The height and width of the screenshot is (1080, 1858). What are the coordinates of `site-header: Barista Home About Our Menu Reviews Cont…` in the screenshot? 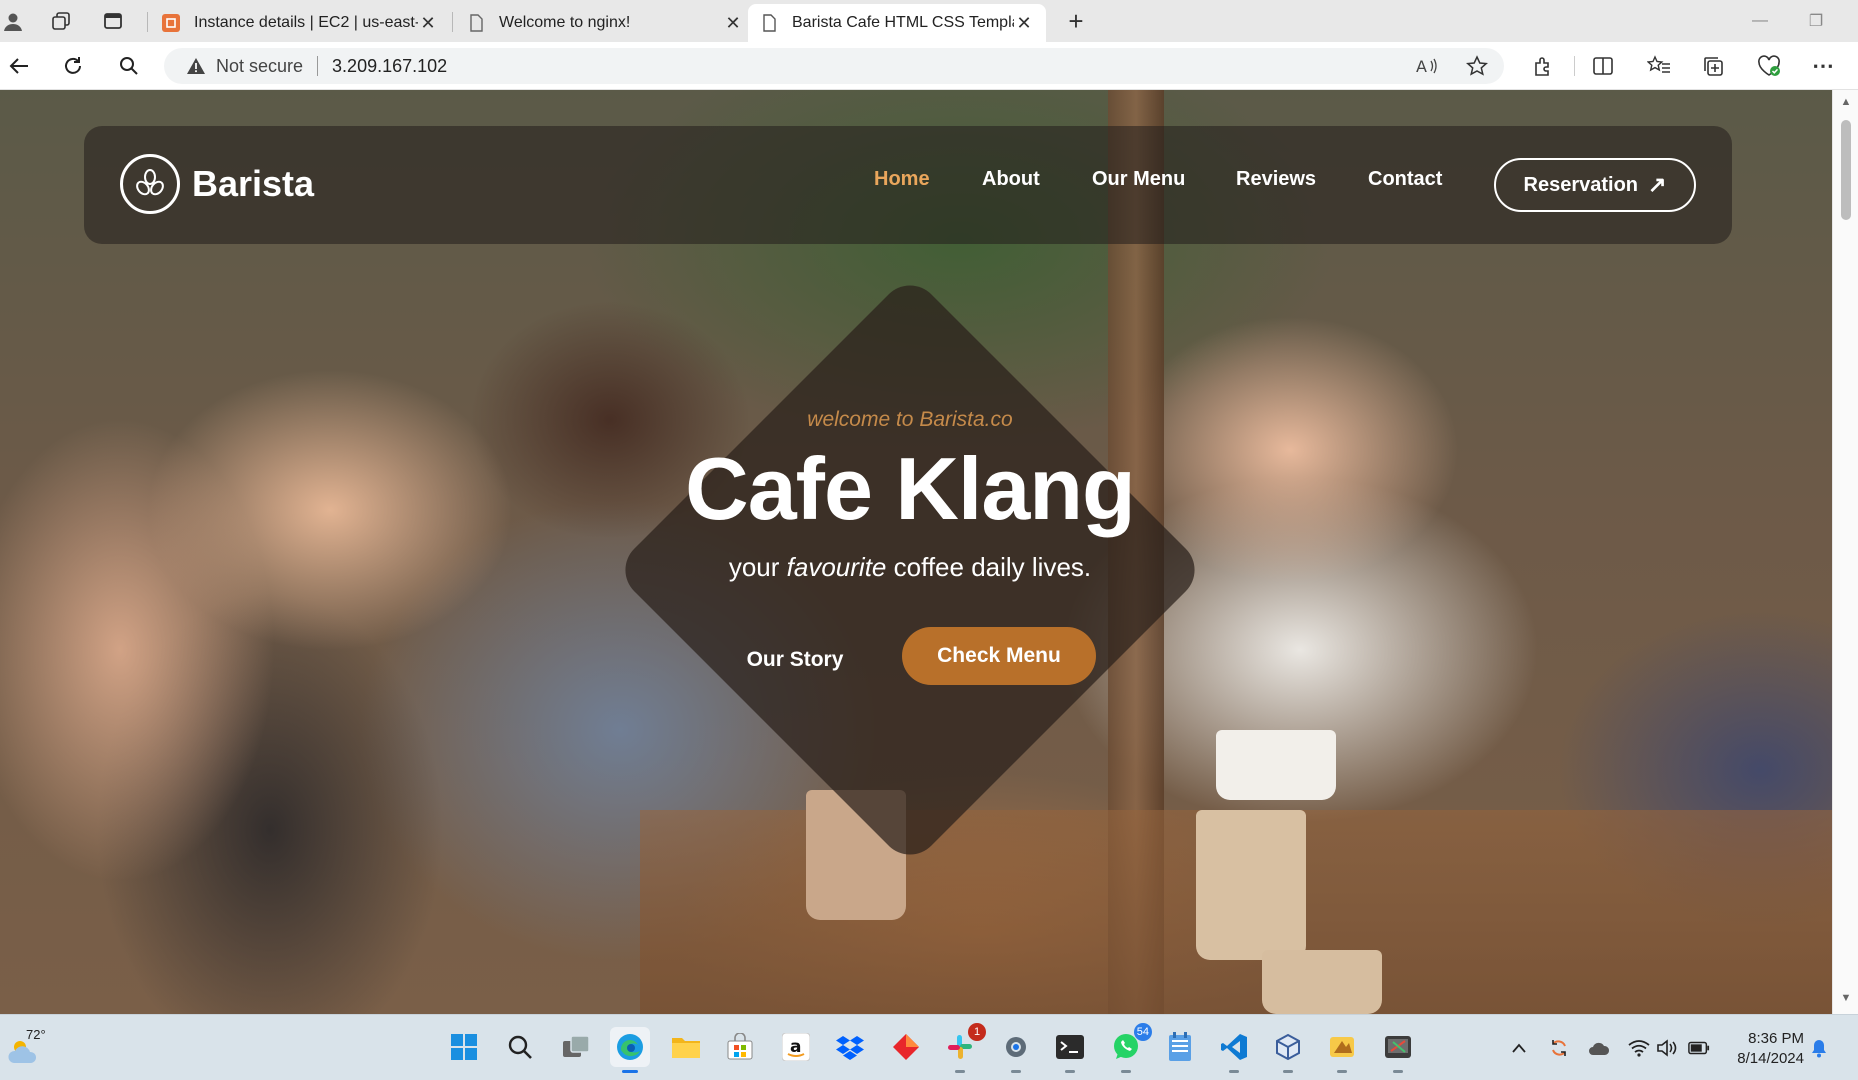 It's located at (908, 185).